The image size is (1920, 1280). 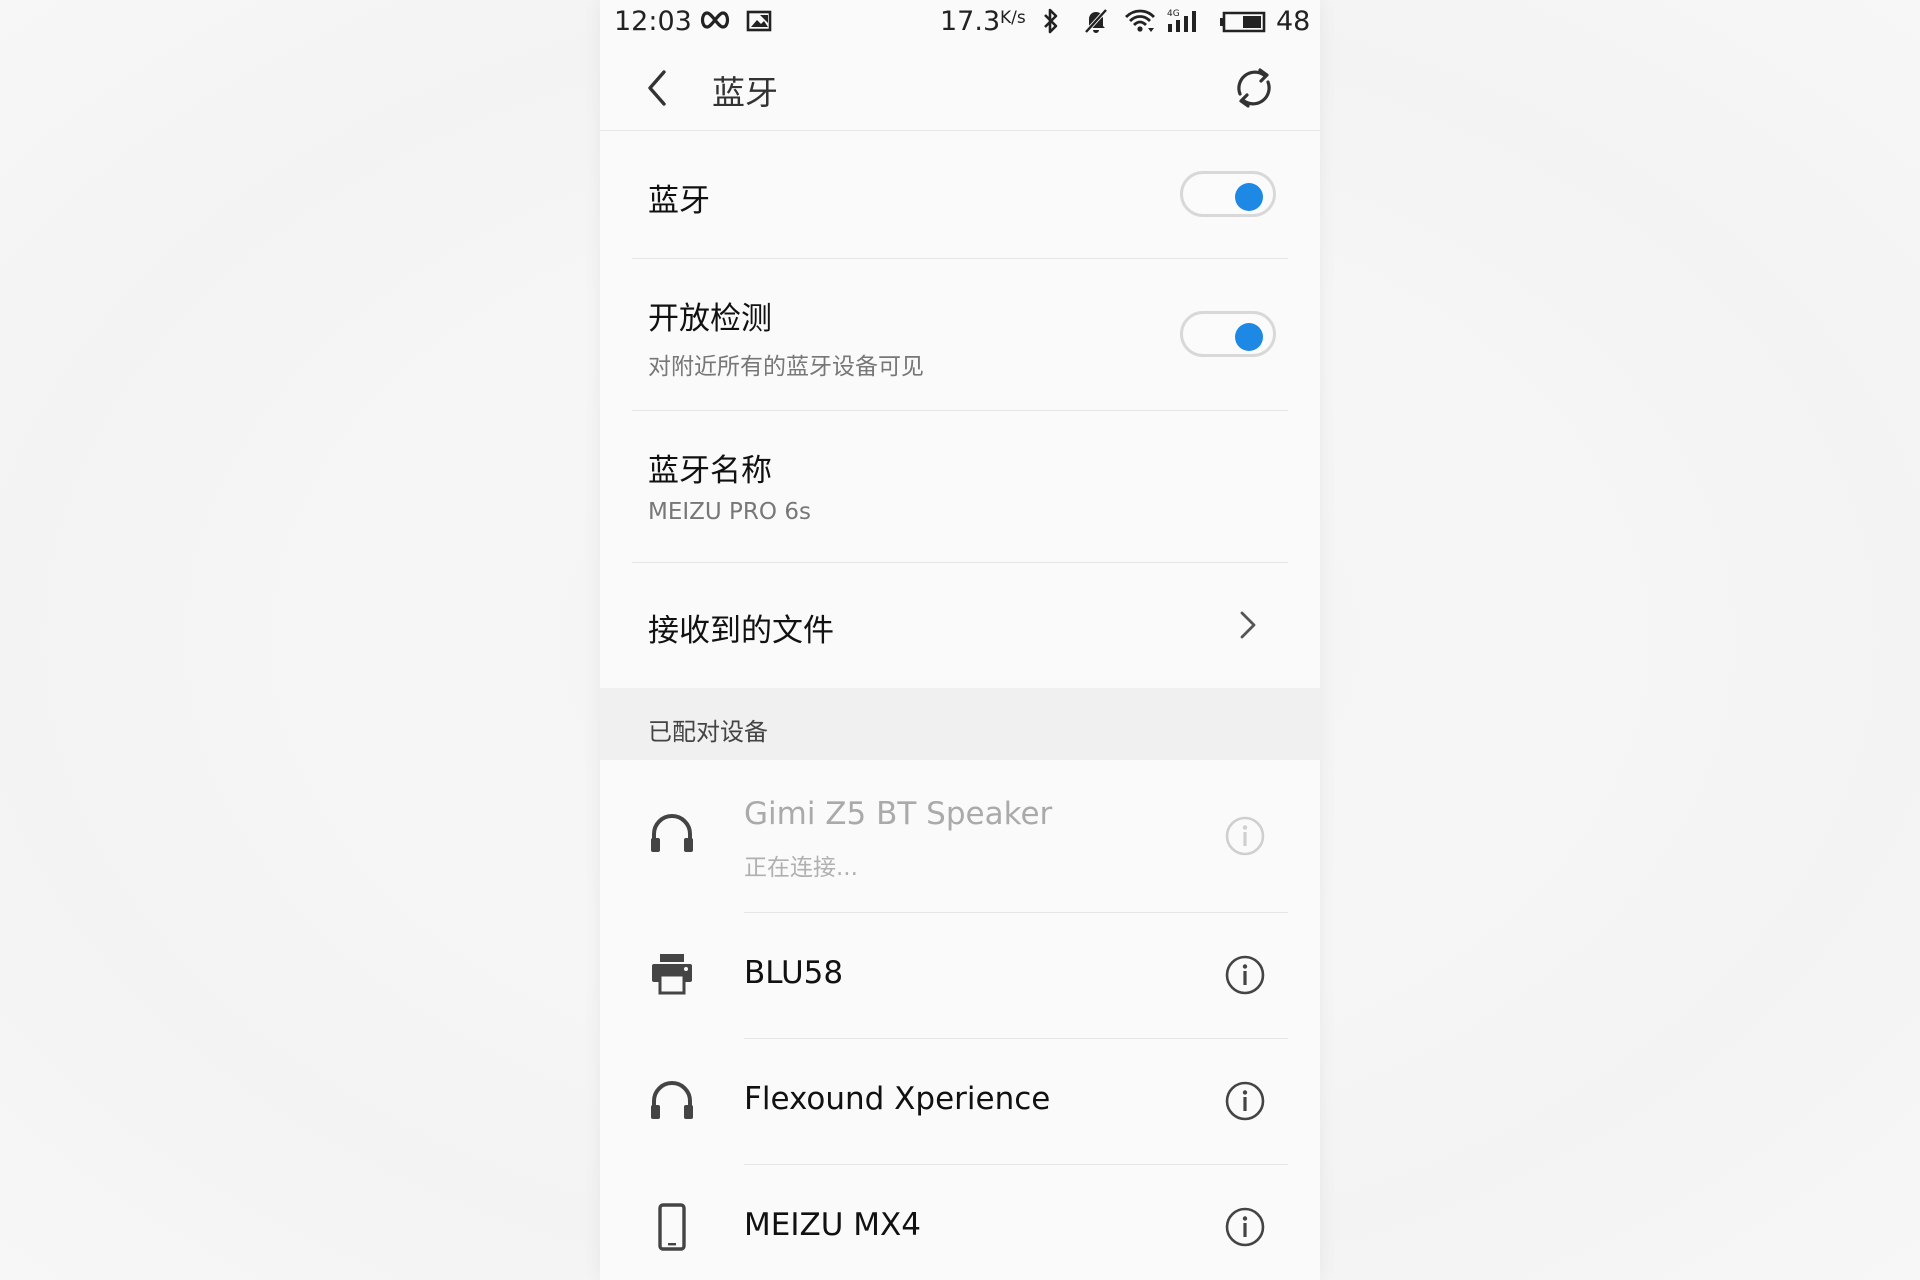 I want to click on bluetooth-row: 蓝牙, so click(x=960, y=194).